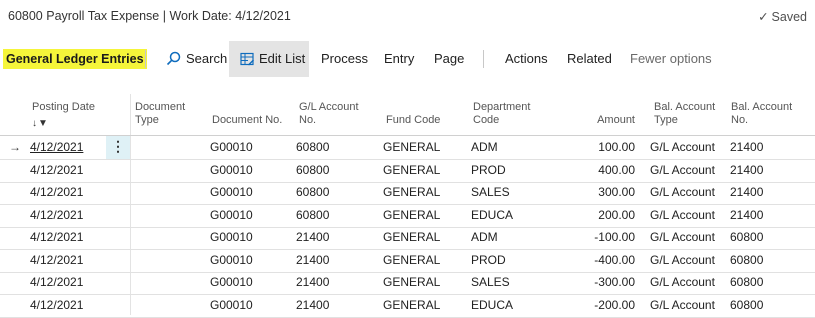  I want to click on actions-menu: Actions, so click(526, 59).